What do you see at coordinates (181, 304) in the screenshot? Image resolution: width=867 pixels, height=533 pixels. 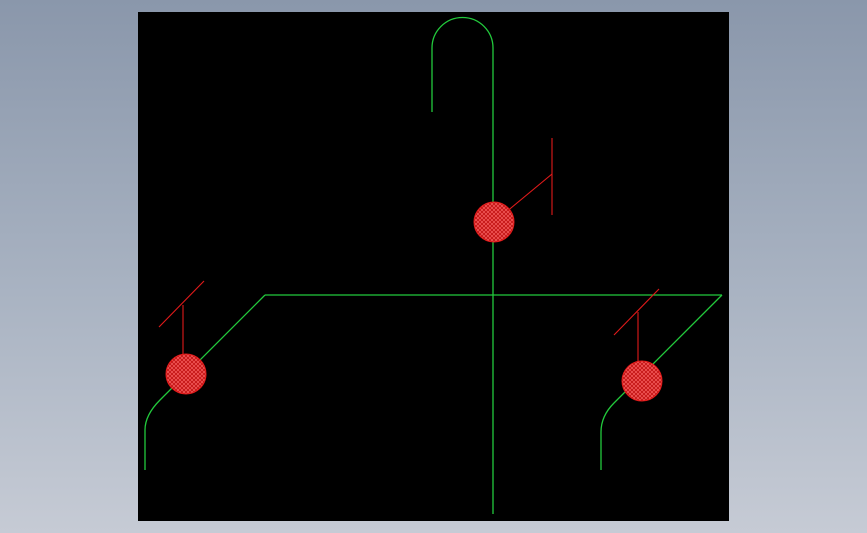 I see `left-leader-diagonal` at bounding box center [181, 304].